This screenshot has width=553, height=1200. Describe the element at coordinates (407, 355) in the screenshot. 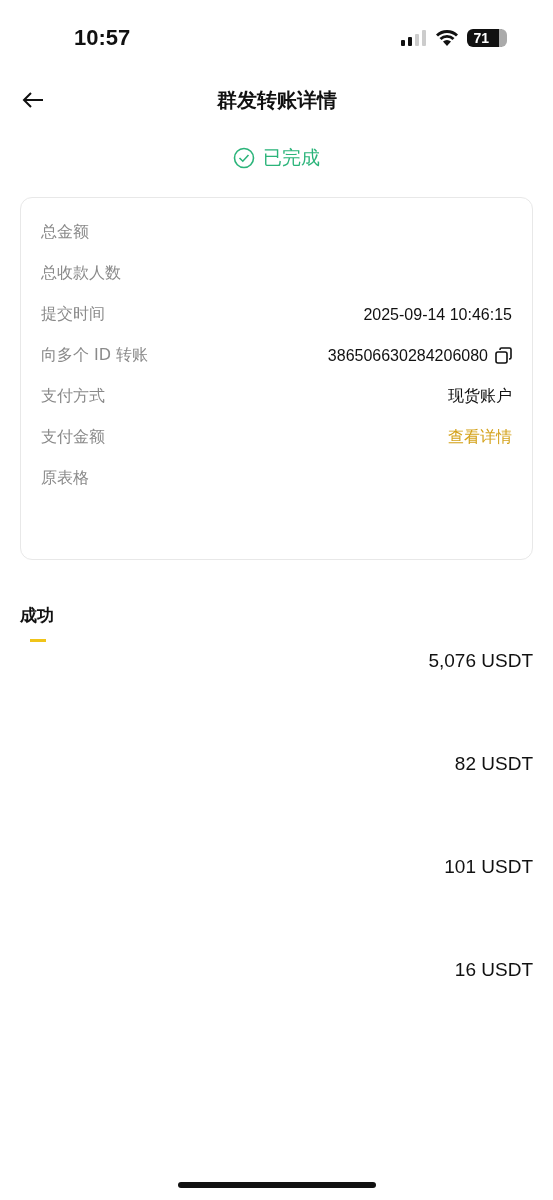

I see `detail-value: 386506630284206080` at that location.